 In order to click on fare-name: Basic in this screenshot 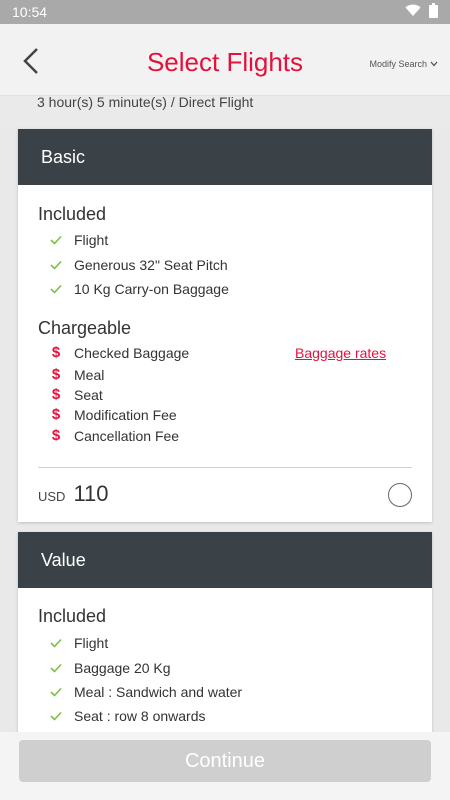, I will do `click(63, 156)`.